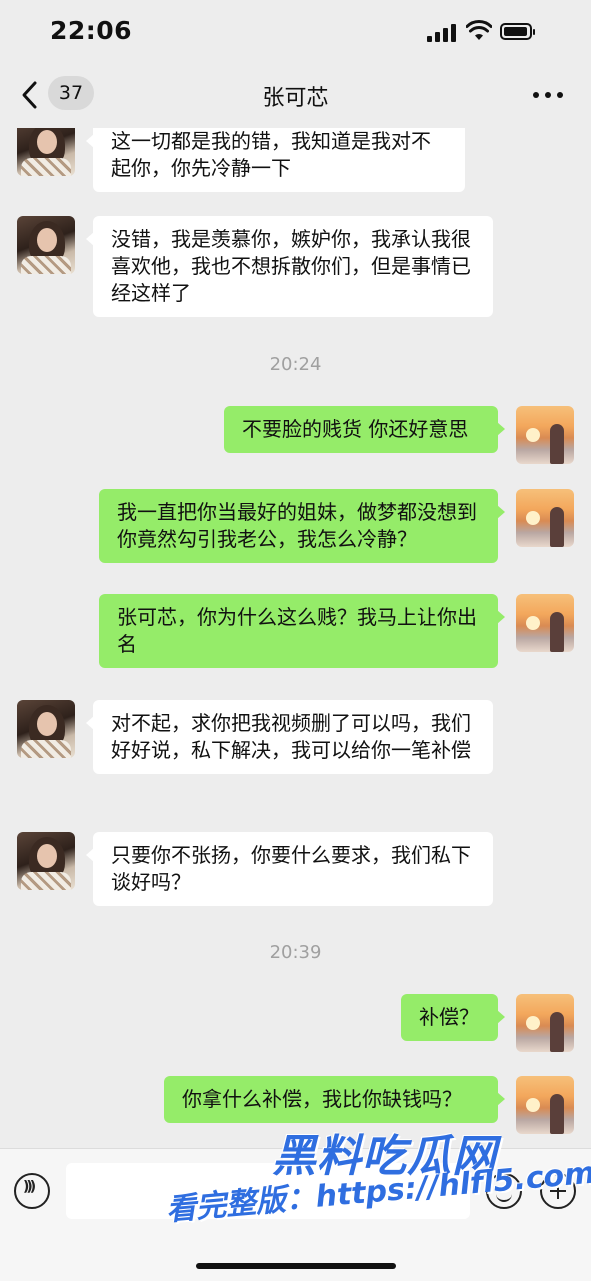 The width and height of the screenshot is (591, 1281). Describe the element at coordinates (302, 526) in the screenshot. I see `outgoing-message-bubble: 我一直把你当最好的姐妹，做梦都没想到你竟然勾引我老公，我怎么冷静？` at that location.